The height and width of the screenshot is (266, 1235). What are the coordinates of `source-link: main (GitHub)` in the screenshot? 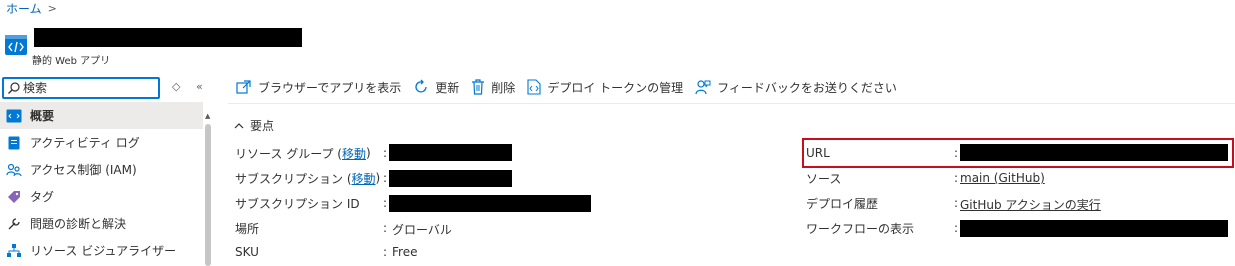 It's located at (1002, 178).